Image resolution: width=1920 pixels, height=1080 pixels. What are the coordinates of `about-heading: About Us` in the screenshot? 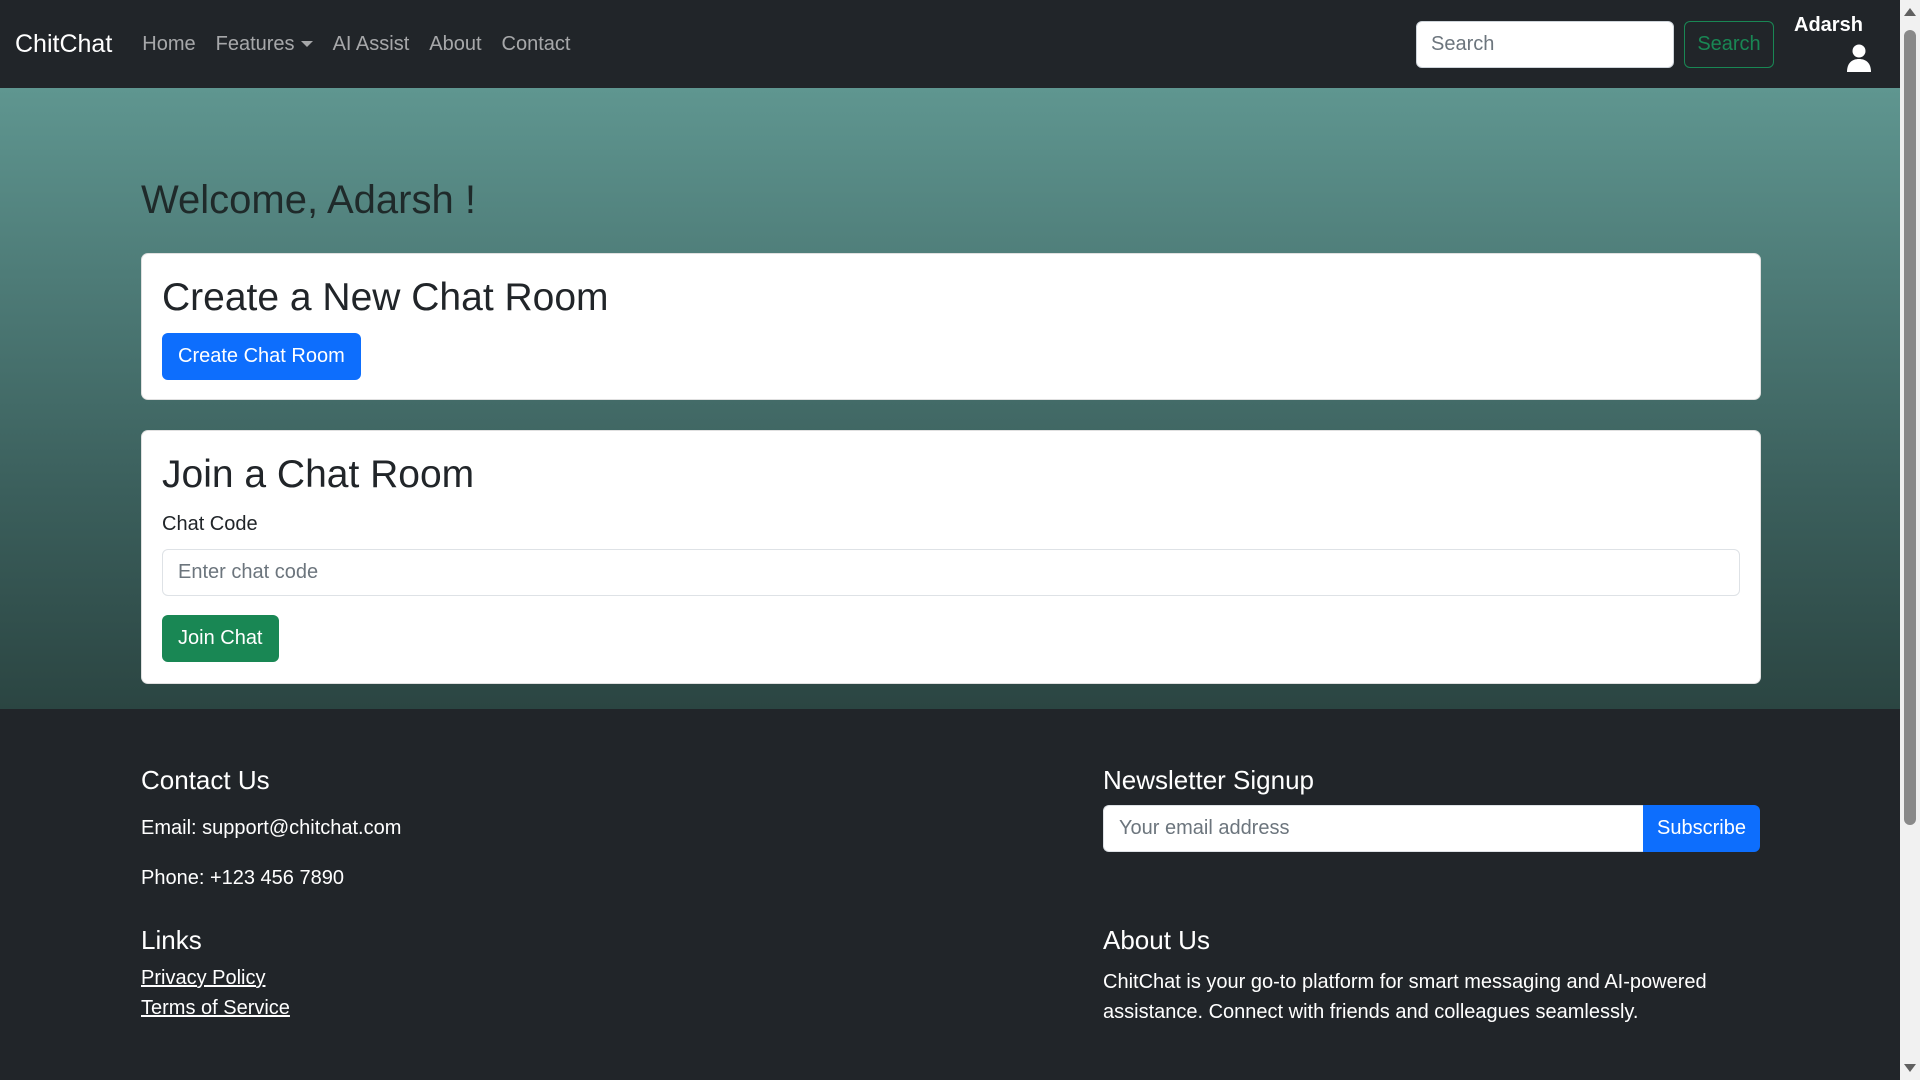 It's located at (1156, 940).